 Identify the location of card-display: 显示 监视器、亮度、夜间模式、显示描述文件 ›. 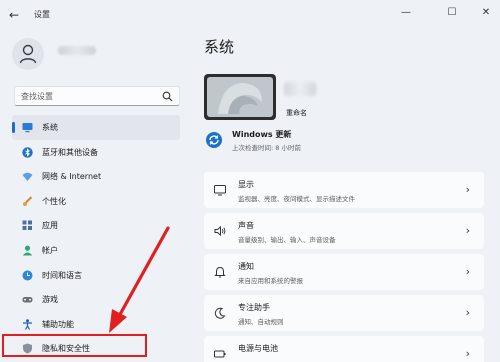
(344, 190).